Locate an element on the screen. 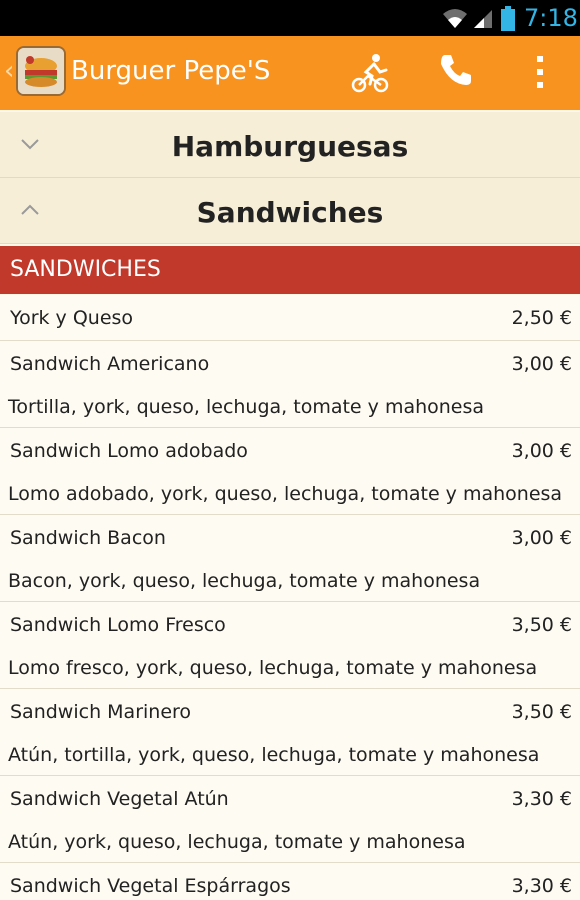  group-header-sandwiches: Sandwiches is located at coordinates (290, 211).